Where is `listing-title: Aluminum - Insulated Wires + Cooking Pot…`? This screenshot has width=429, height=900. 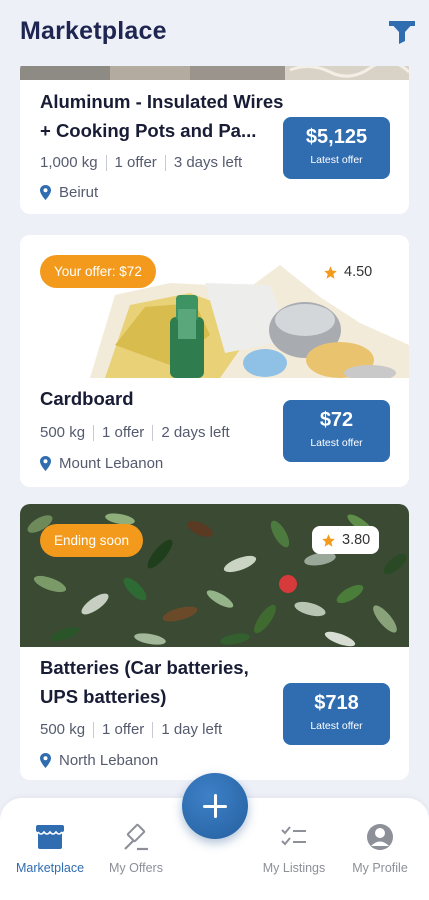 listing-title: Aluminum - Insulated Wires + Cooking Pot… is located at coordinates (162, 116).